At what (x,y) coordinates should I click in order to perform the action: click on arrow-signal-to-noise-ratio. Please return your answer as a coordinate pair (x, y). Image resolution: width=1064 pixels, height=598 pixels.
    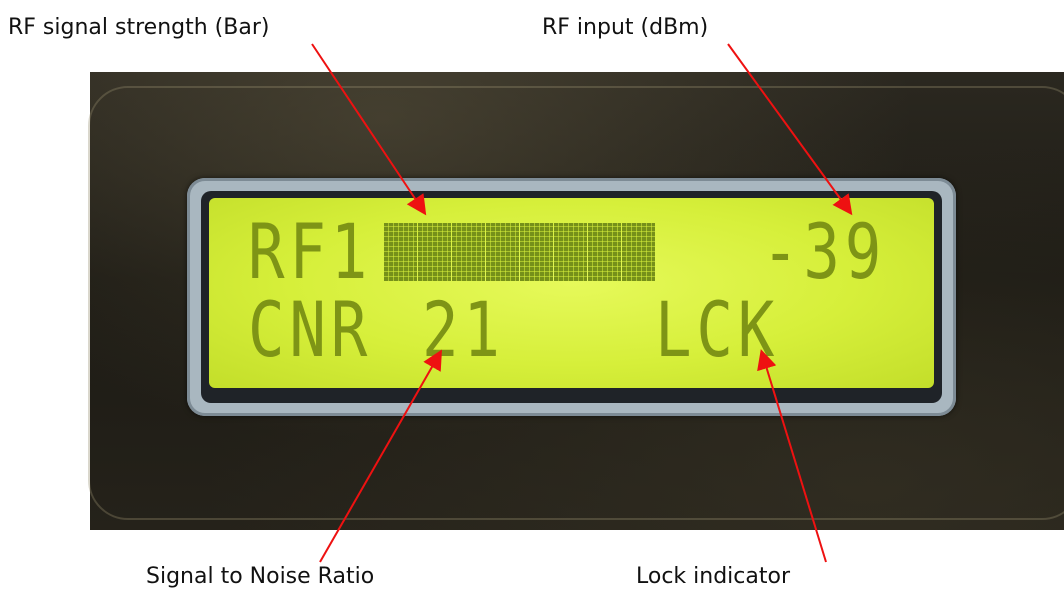
    Looking at the image, I should click on (380, 456).